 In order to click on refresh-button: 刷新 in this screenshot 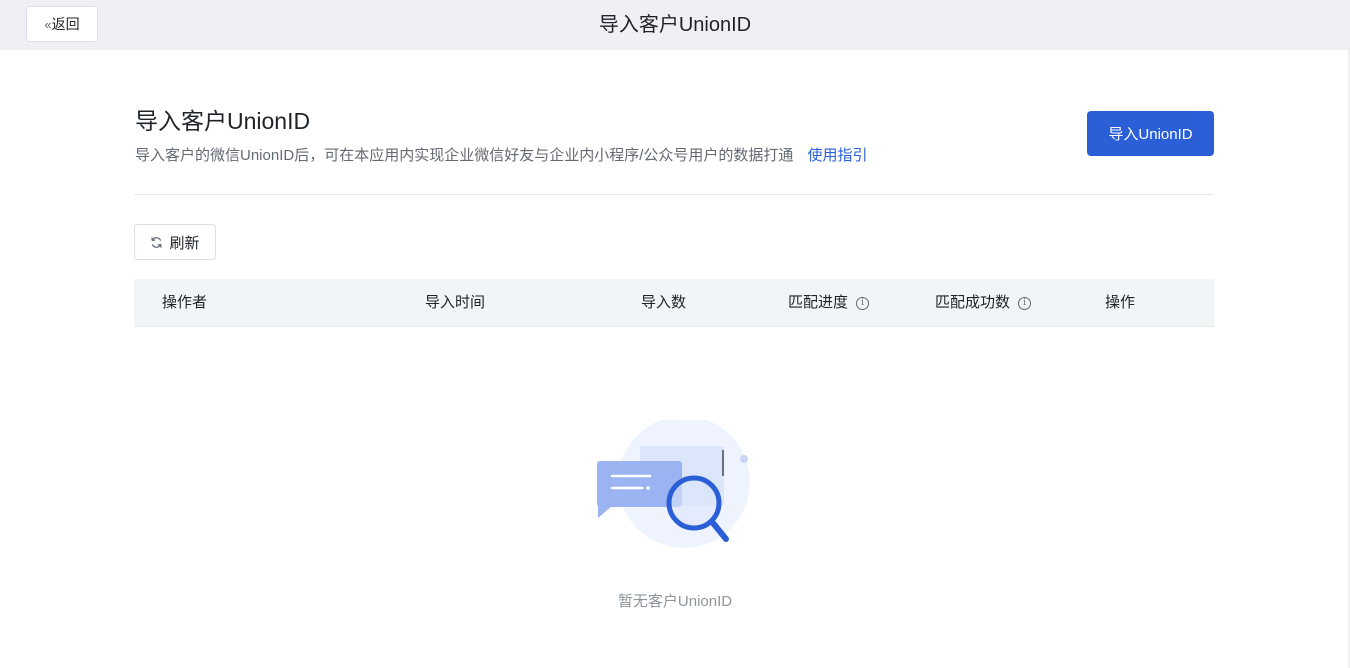, I will do `click(175, 242)`.